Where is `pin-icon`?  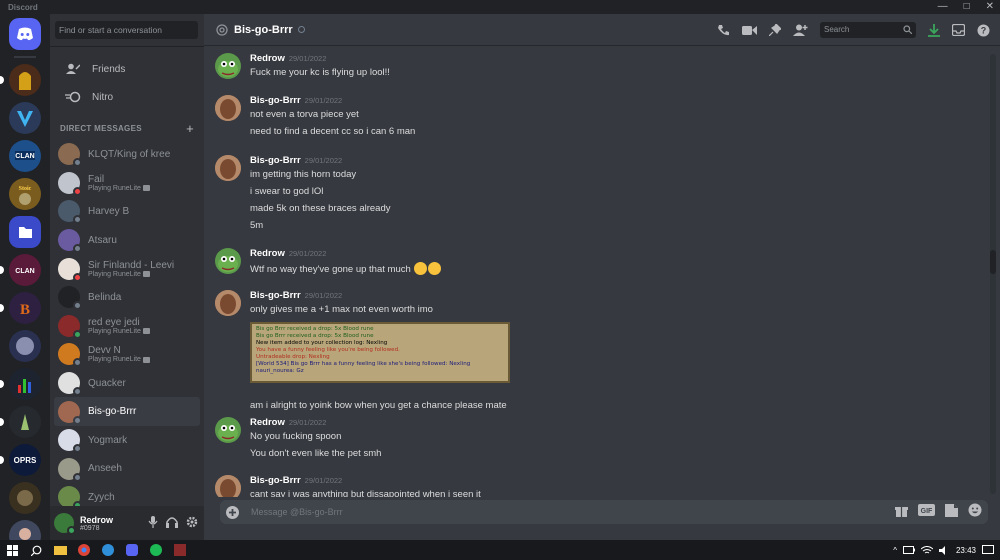 pin-icon is located at coordinates (775, 30).